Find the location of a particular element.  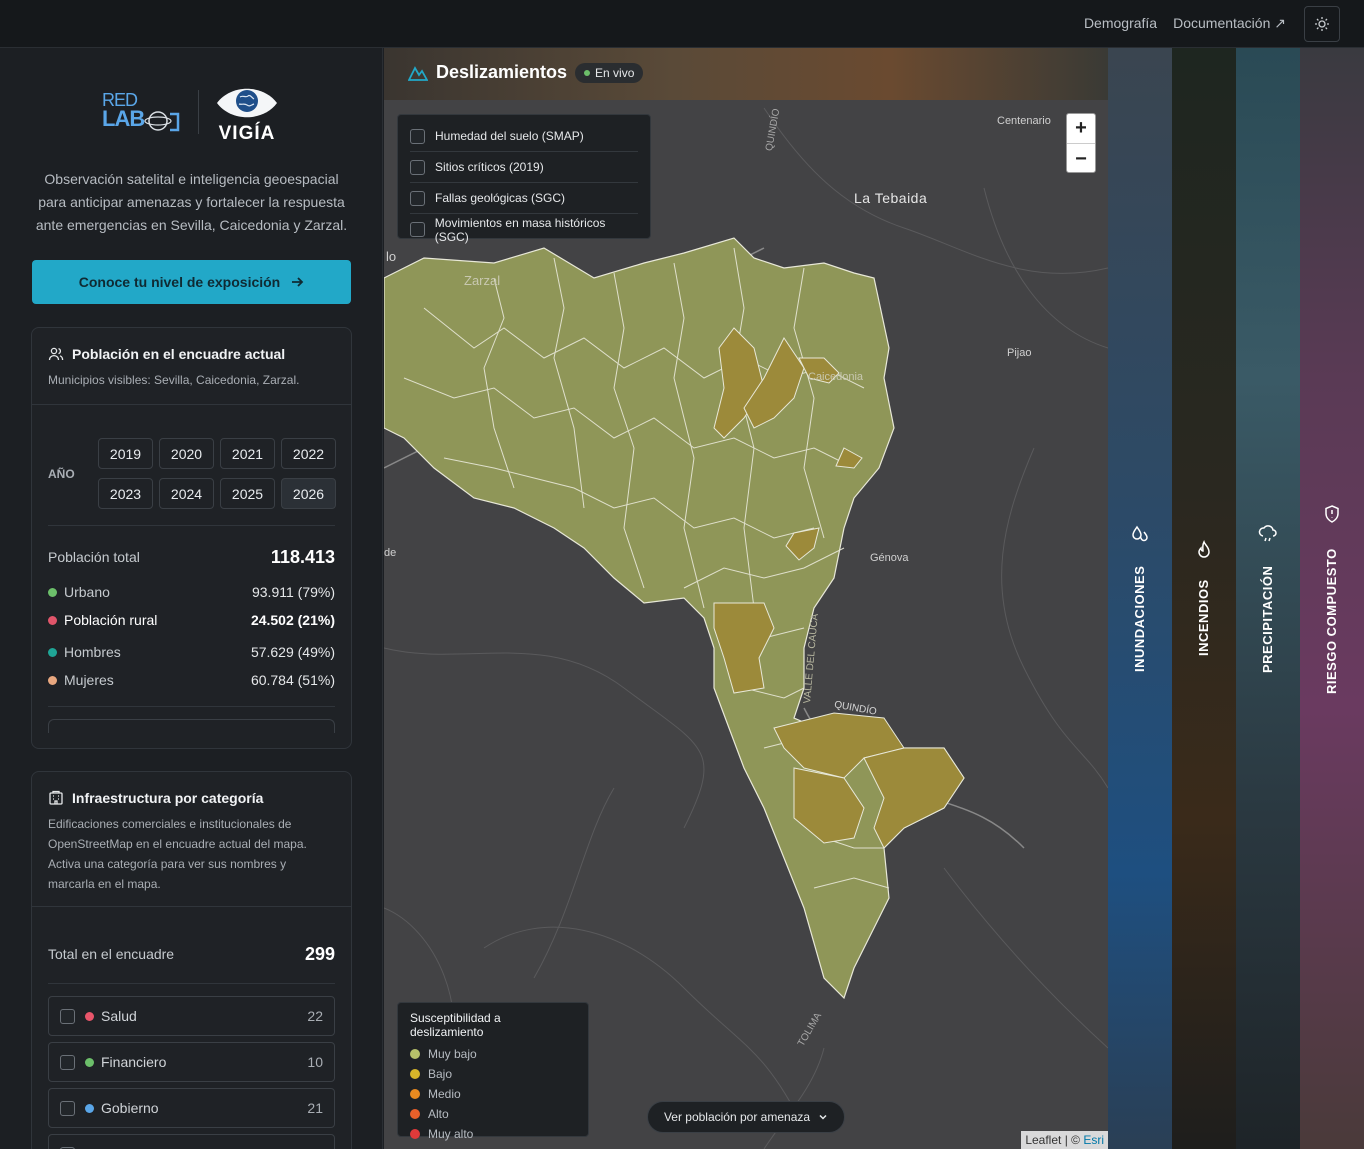

women-dot is located at coordinates (52, 680).